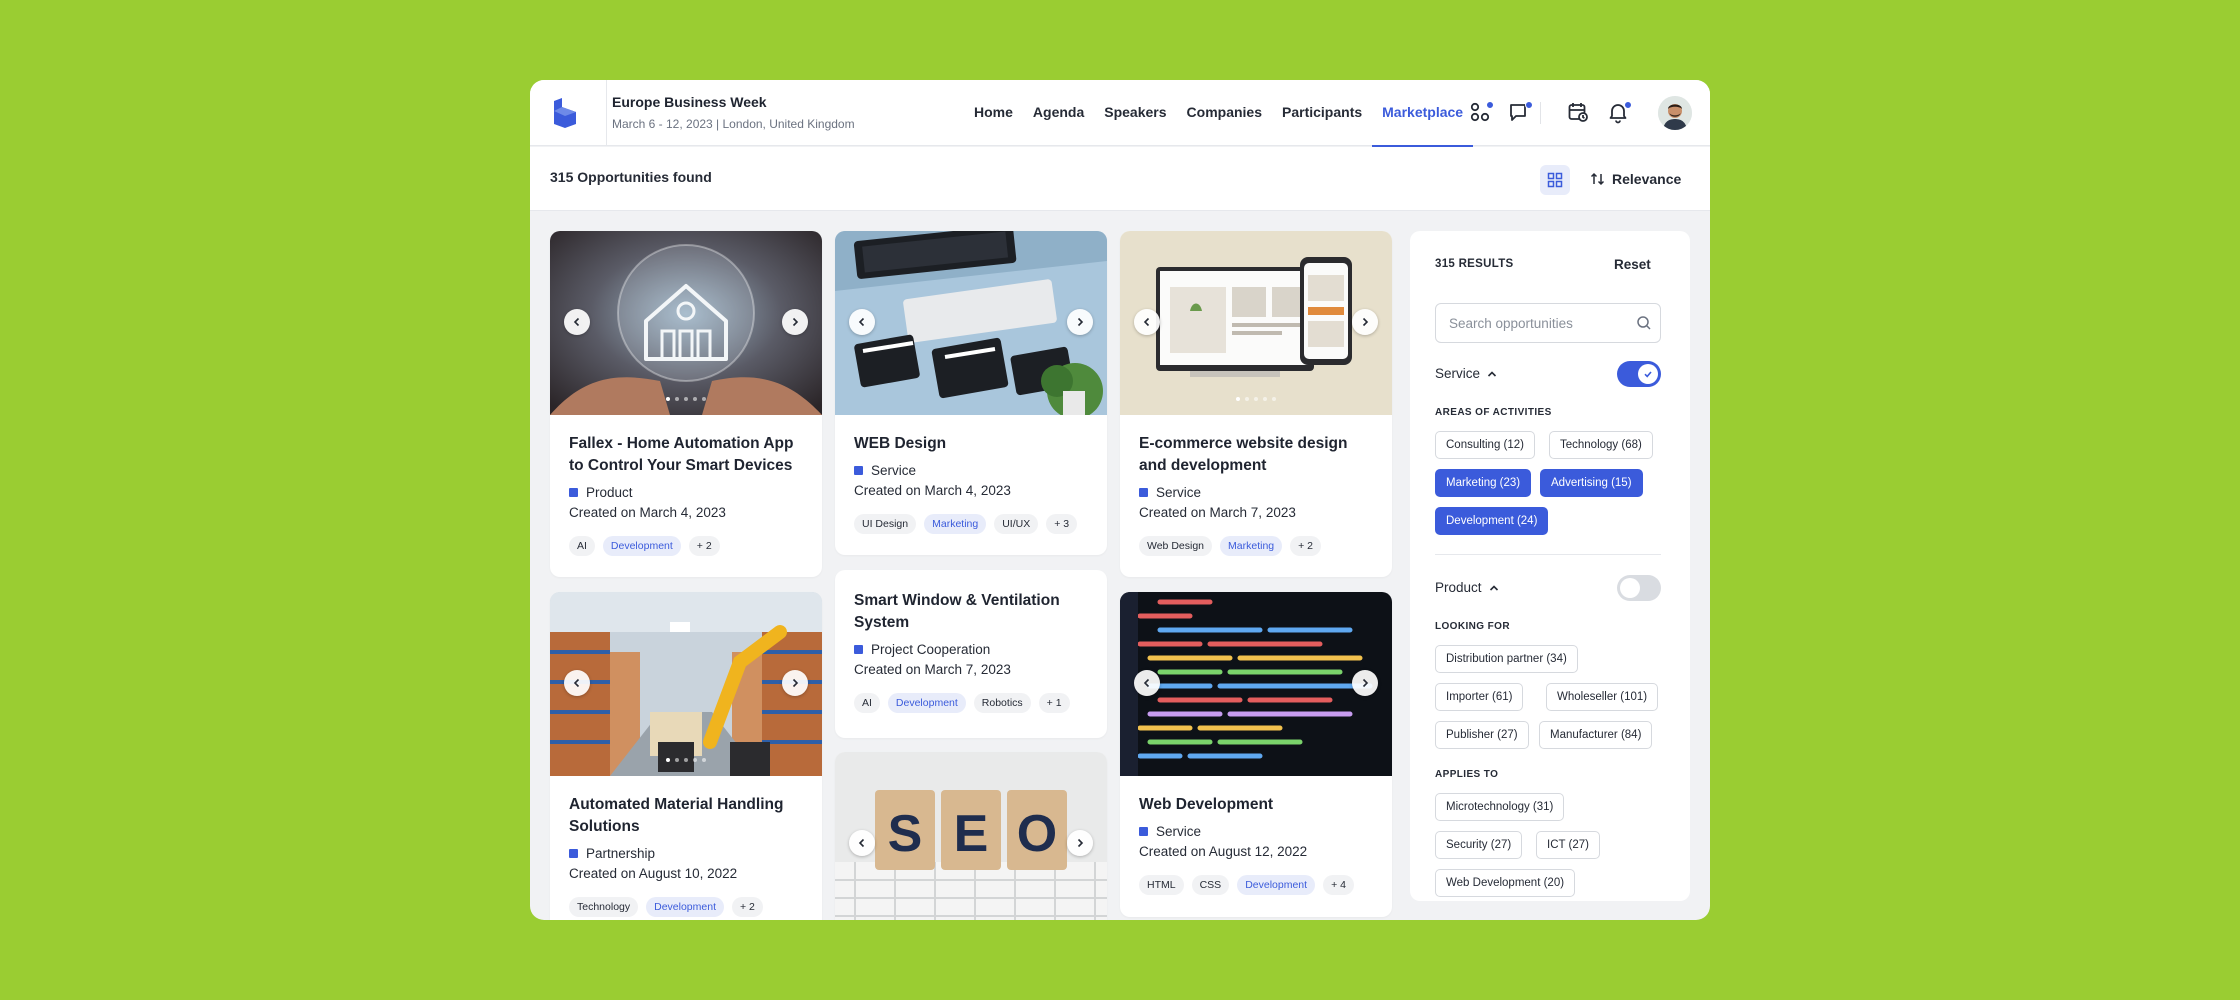 The height and width of the screenshot is (1000, 2240). Describe the element at coordinates (974, 444) in the screenshot. I see `card-title: WEB Design` at that location.